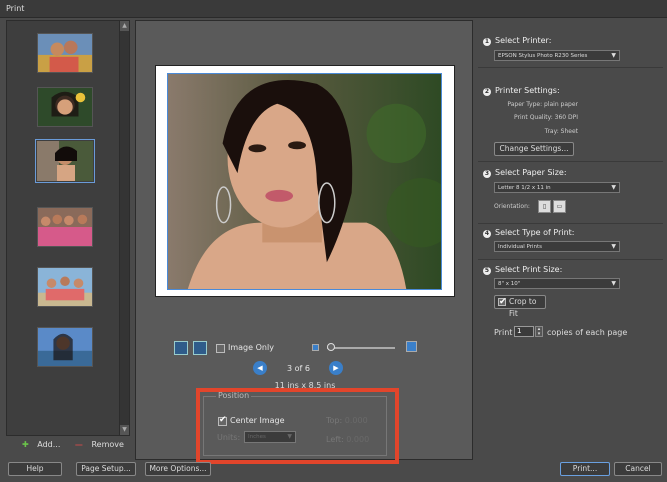 This screenshot has height=482, width=667. I want to click on print-copies-label: Print, so click(503, 332).